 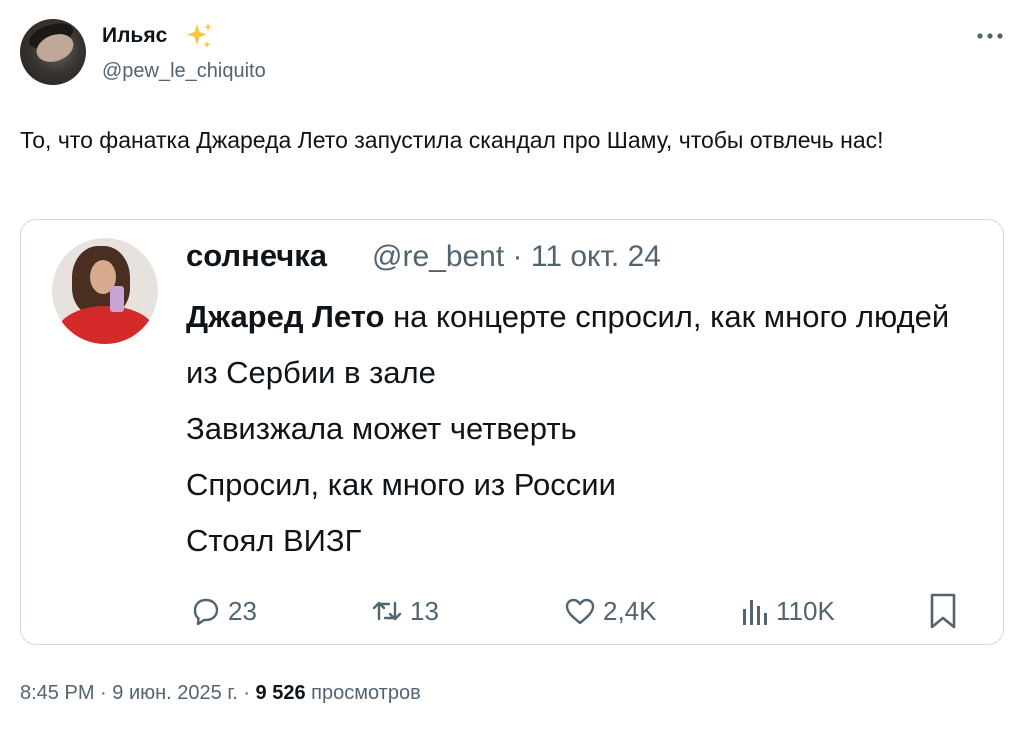 I want to click on like-action: 2,4K, so click(x=610, y=611).